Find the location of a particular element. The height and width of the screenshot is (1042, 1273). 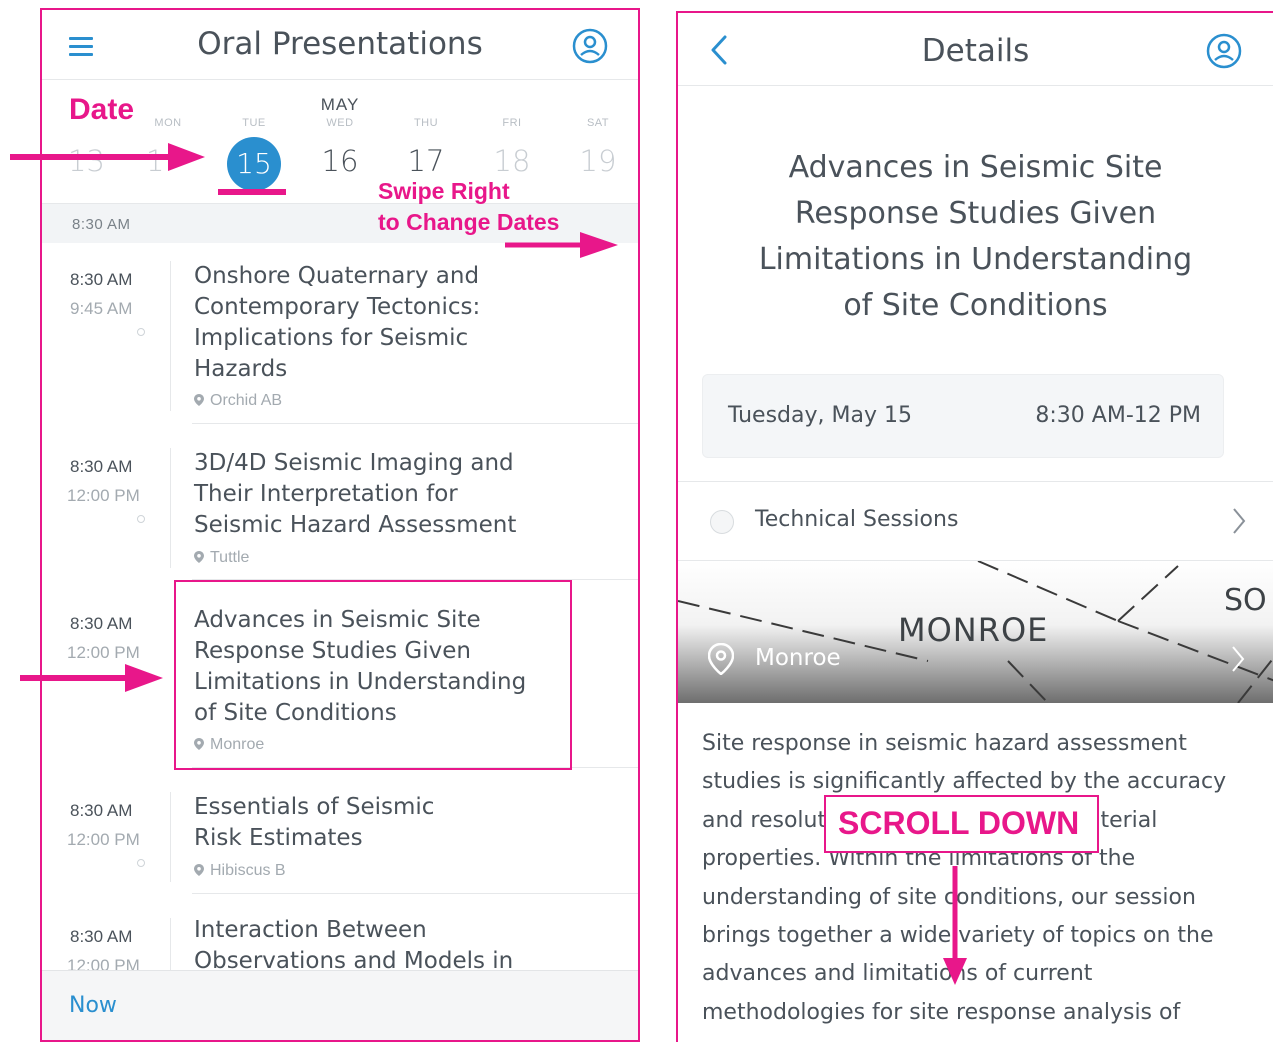

end-time: 9:45 AM is located at coordinates (101, 308).